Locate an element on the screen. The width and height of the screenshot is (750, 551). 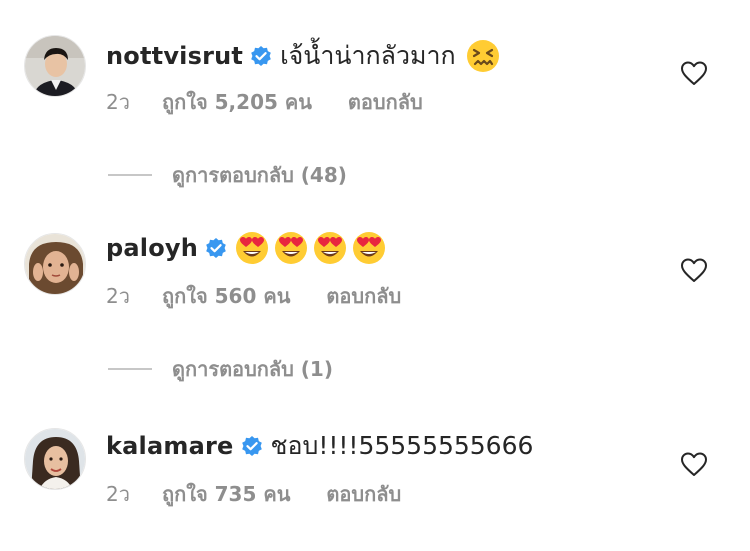
username: nottvisrut is located at coordinates (174, 56).